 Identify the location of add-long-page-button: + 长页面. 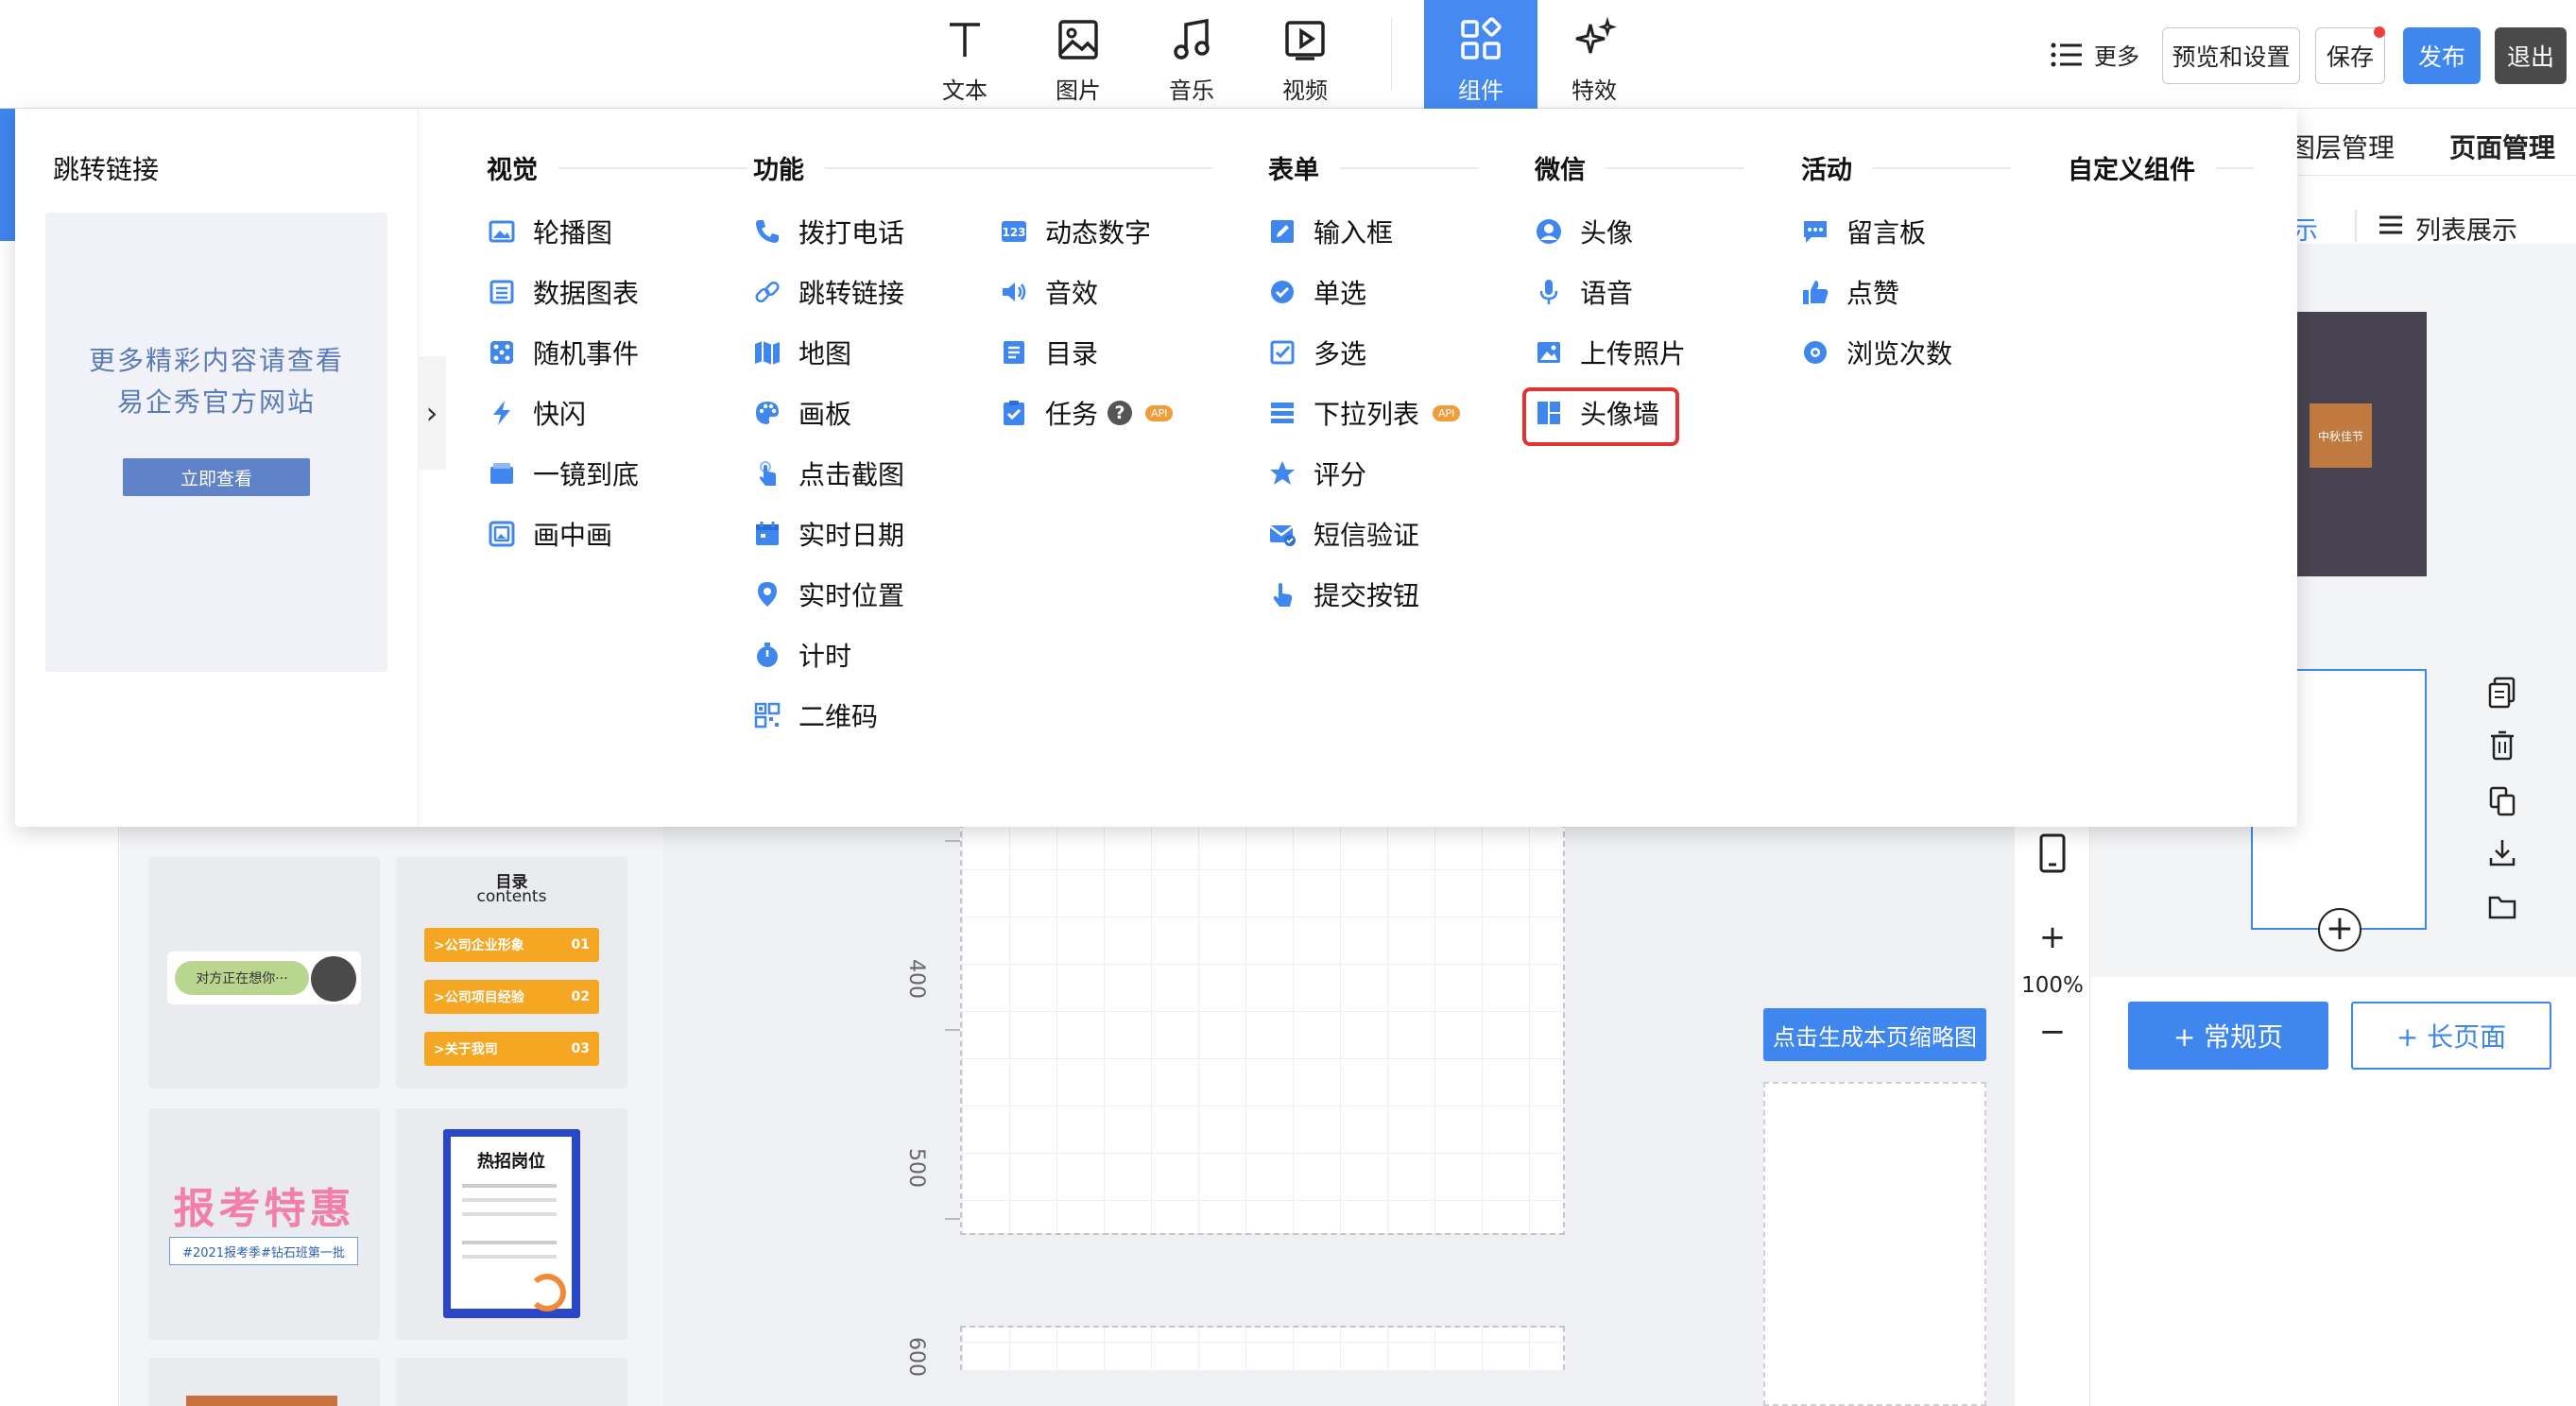
(2451, 1036).